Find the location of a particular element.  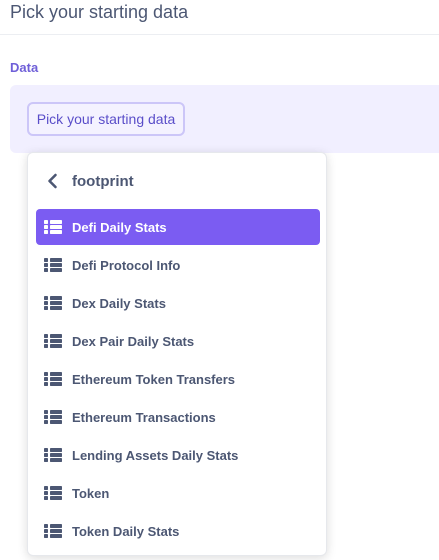

list-item: Defi Daily Stats is located at coordinates (178, 227).